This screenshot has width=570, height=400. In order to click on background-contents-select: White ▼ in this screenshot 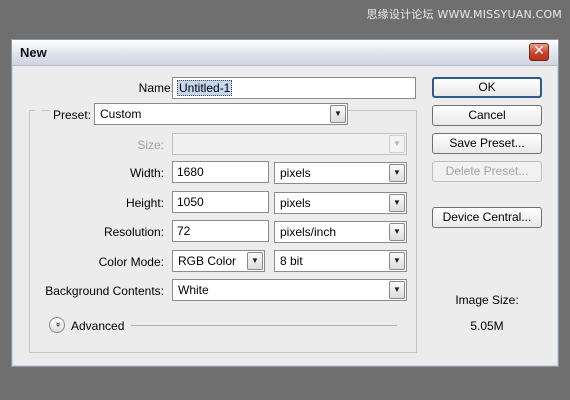, I will do `click(289, 290)`.